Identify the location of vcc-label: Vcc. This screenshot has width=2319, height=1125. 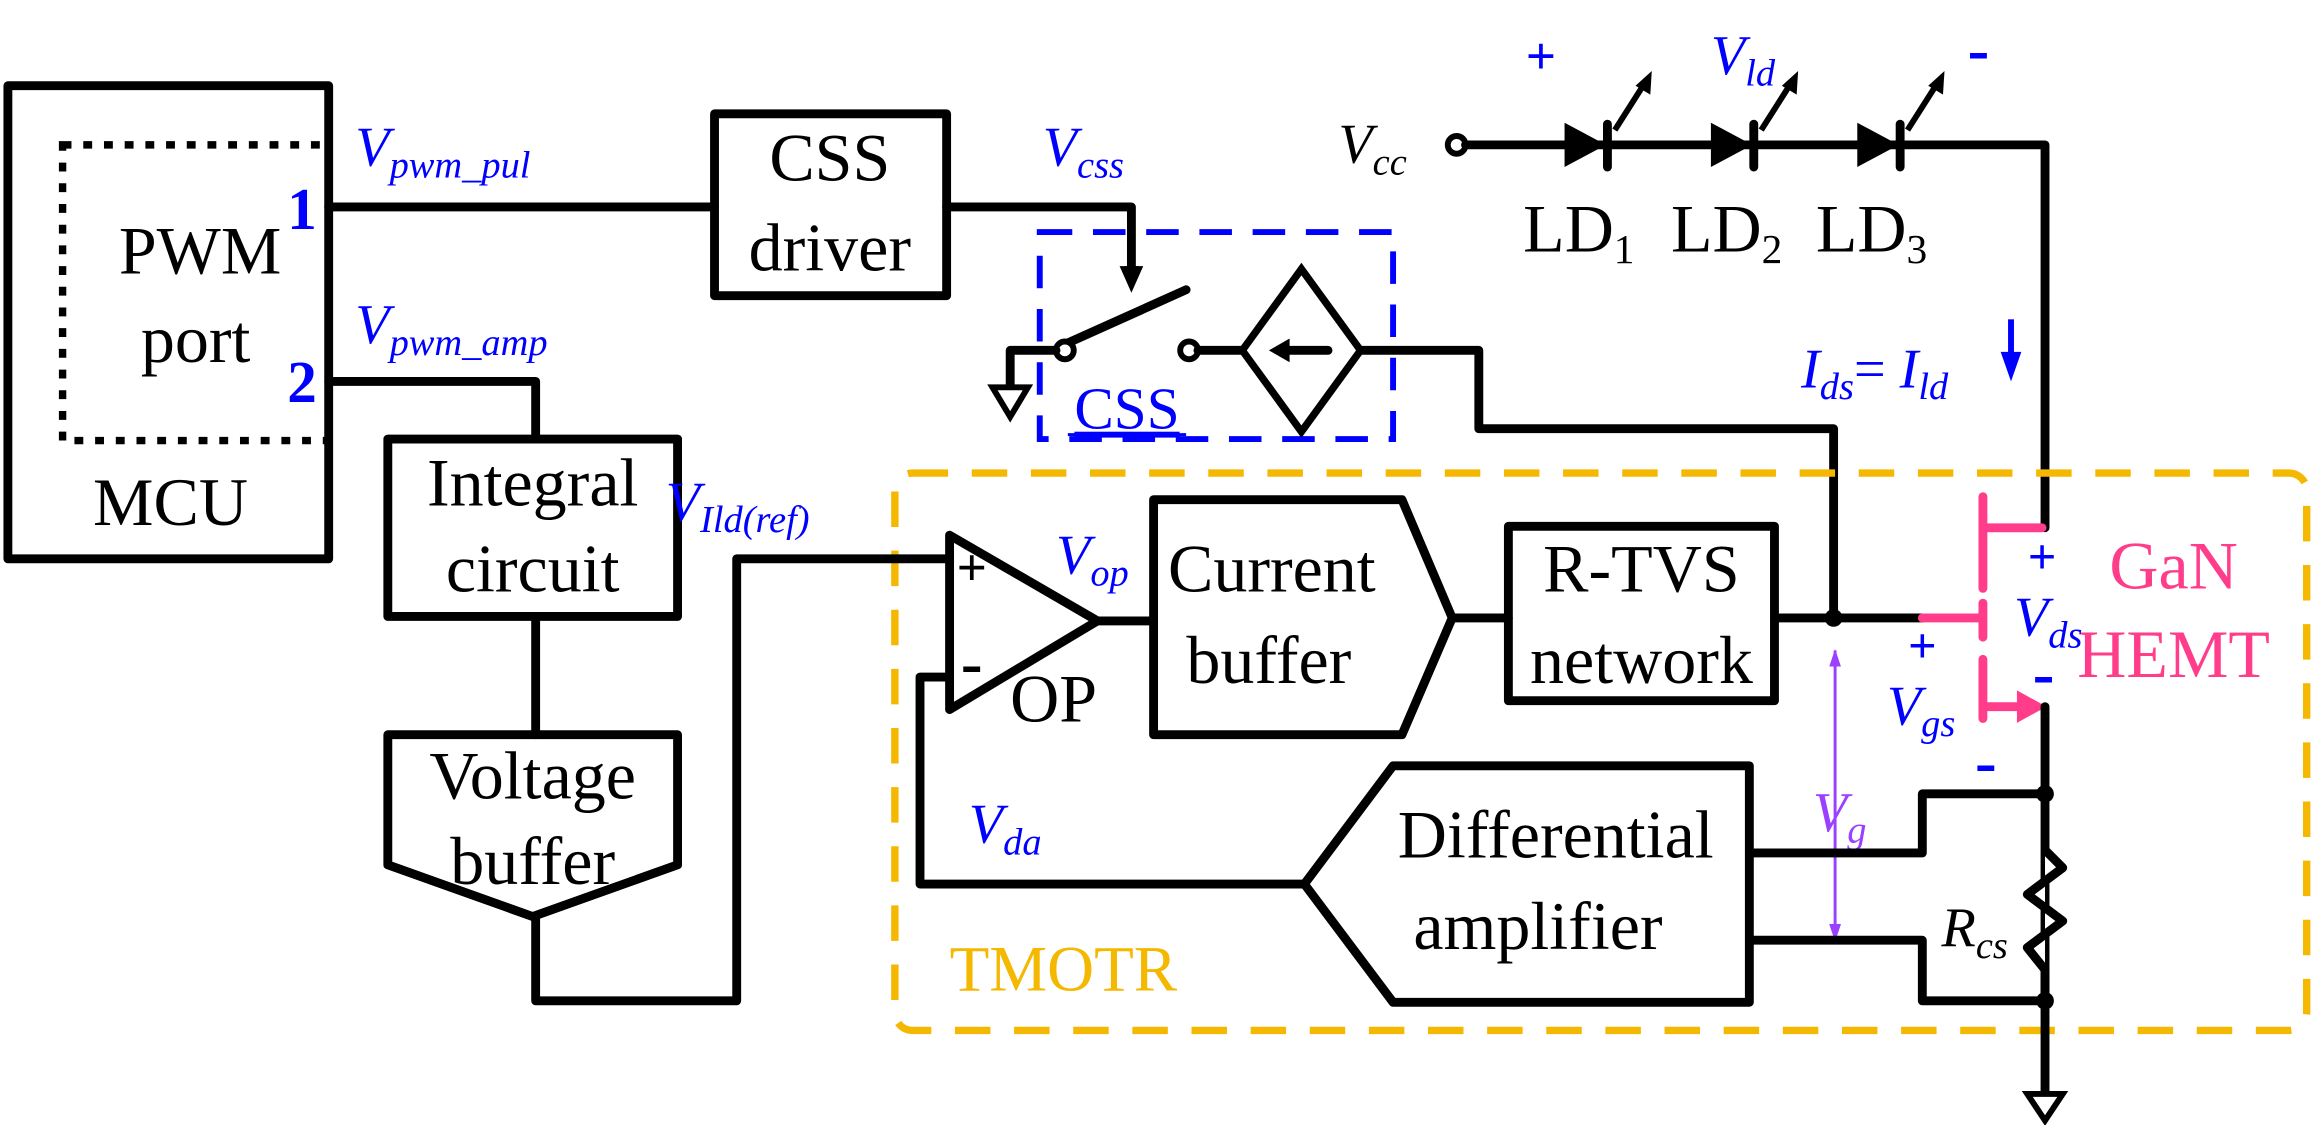
(1372, 149).